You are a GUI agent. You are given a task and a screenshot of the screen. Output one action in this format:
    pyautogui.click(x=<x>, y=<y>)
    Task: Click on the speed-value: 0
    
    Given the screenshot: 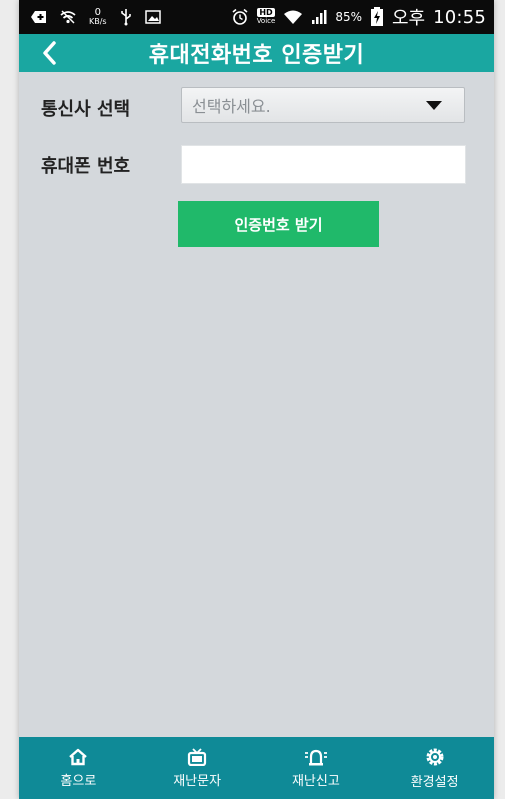 What is the action you would take?
    pyautogui.click(x=97, y=12)
    